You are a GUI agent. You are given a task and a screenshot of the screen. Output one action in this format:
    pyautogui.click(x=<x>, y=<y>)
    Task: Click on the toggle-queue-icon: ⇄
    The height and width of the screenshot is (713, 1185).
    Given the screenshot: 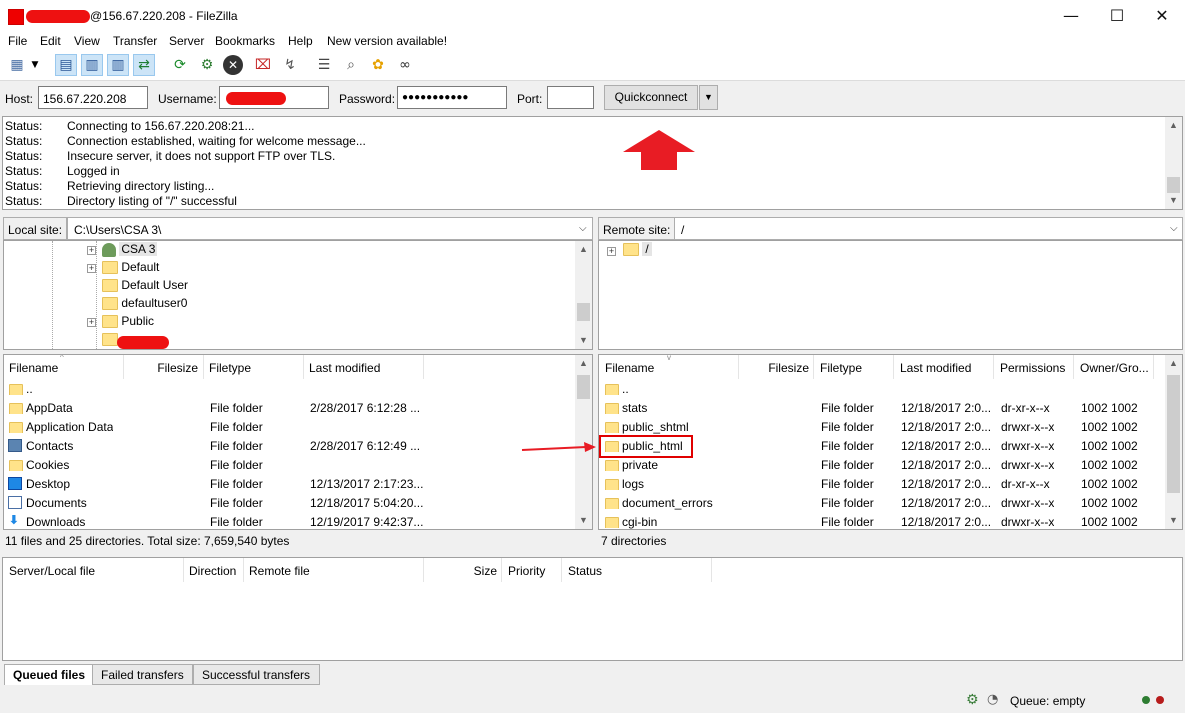 What is the action you would take?
    pyautogui.click(x=144, y=65)
    